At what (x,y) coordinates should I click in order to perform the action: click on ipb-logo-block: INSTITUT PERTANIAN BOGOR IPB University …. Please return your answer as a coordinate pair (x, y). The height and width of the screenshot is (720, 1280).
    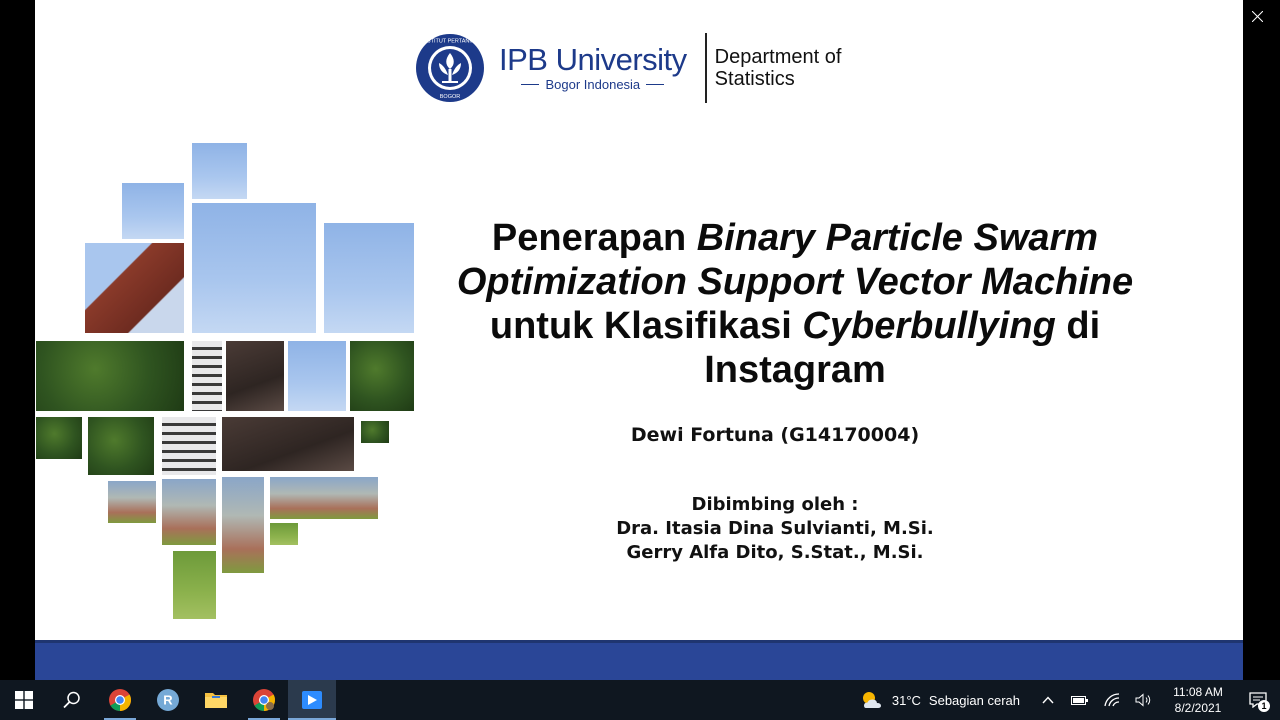
    Looking at the image, I should click on (628, 68).